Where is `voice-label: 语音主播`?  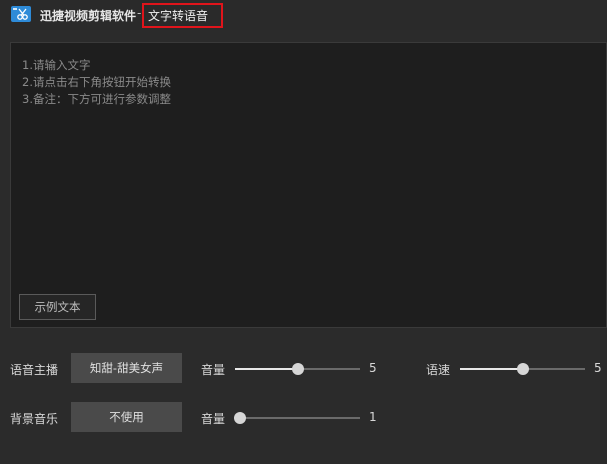
voice-label: 语音主播 is located at coordinates (34, 370).